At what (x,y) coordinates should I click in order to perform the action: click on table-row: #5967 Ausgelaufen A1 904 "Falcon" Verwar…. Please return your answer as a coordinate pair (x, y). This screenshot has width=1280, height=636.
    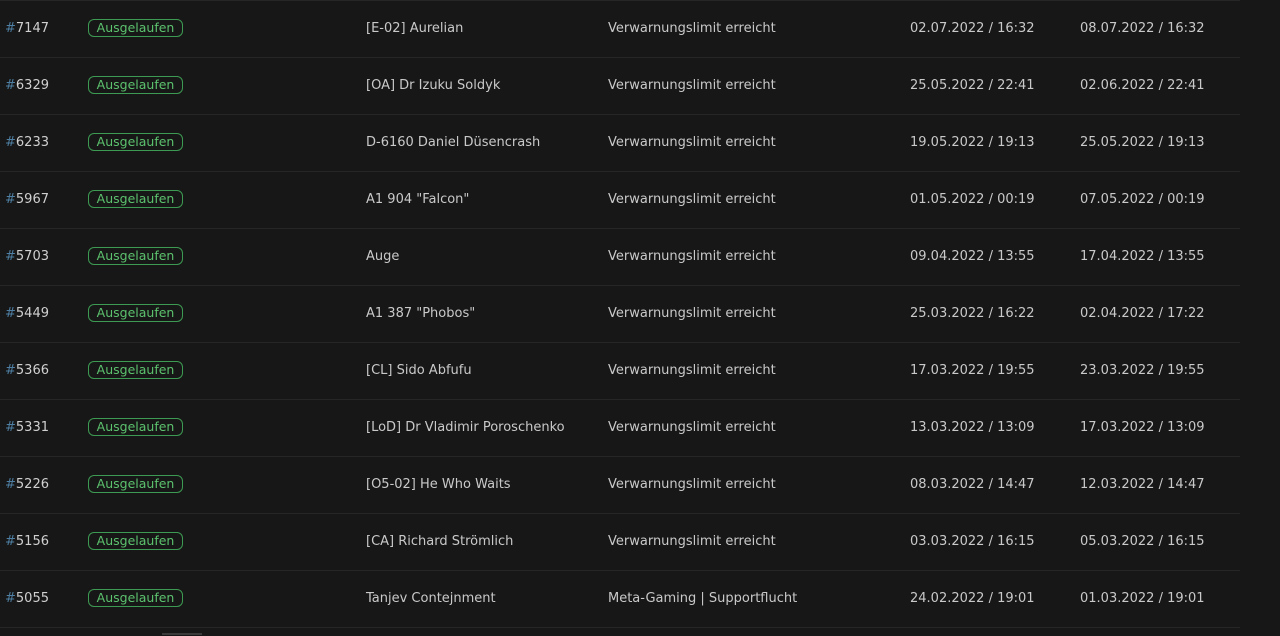
    Looking at the image, I should click on (620, 200).